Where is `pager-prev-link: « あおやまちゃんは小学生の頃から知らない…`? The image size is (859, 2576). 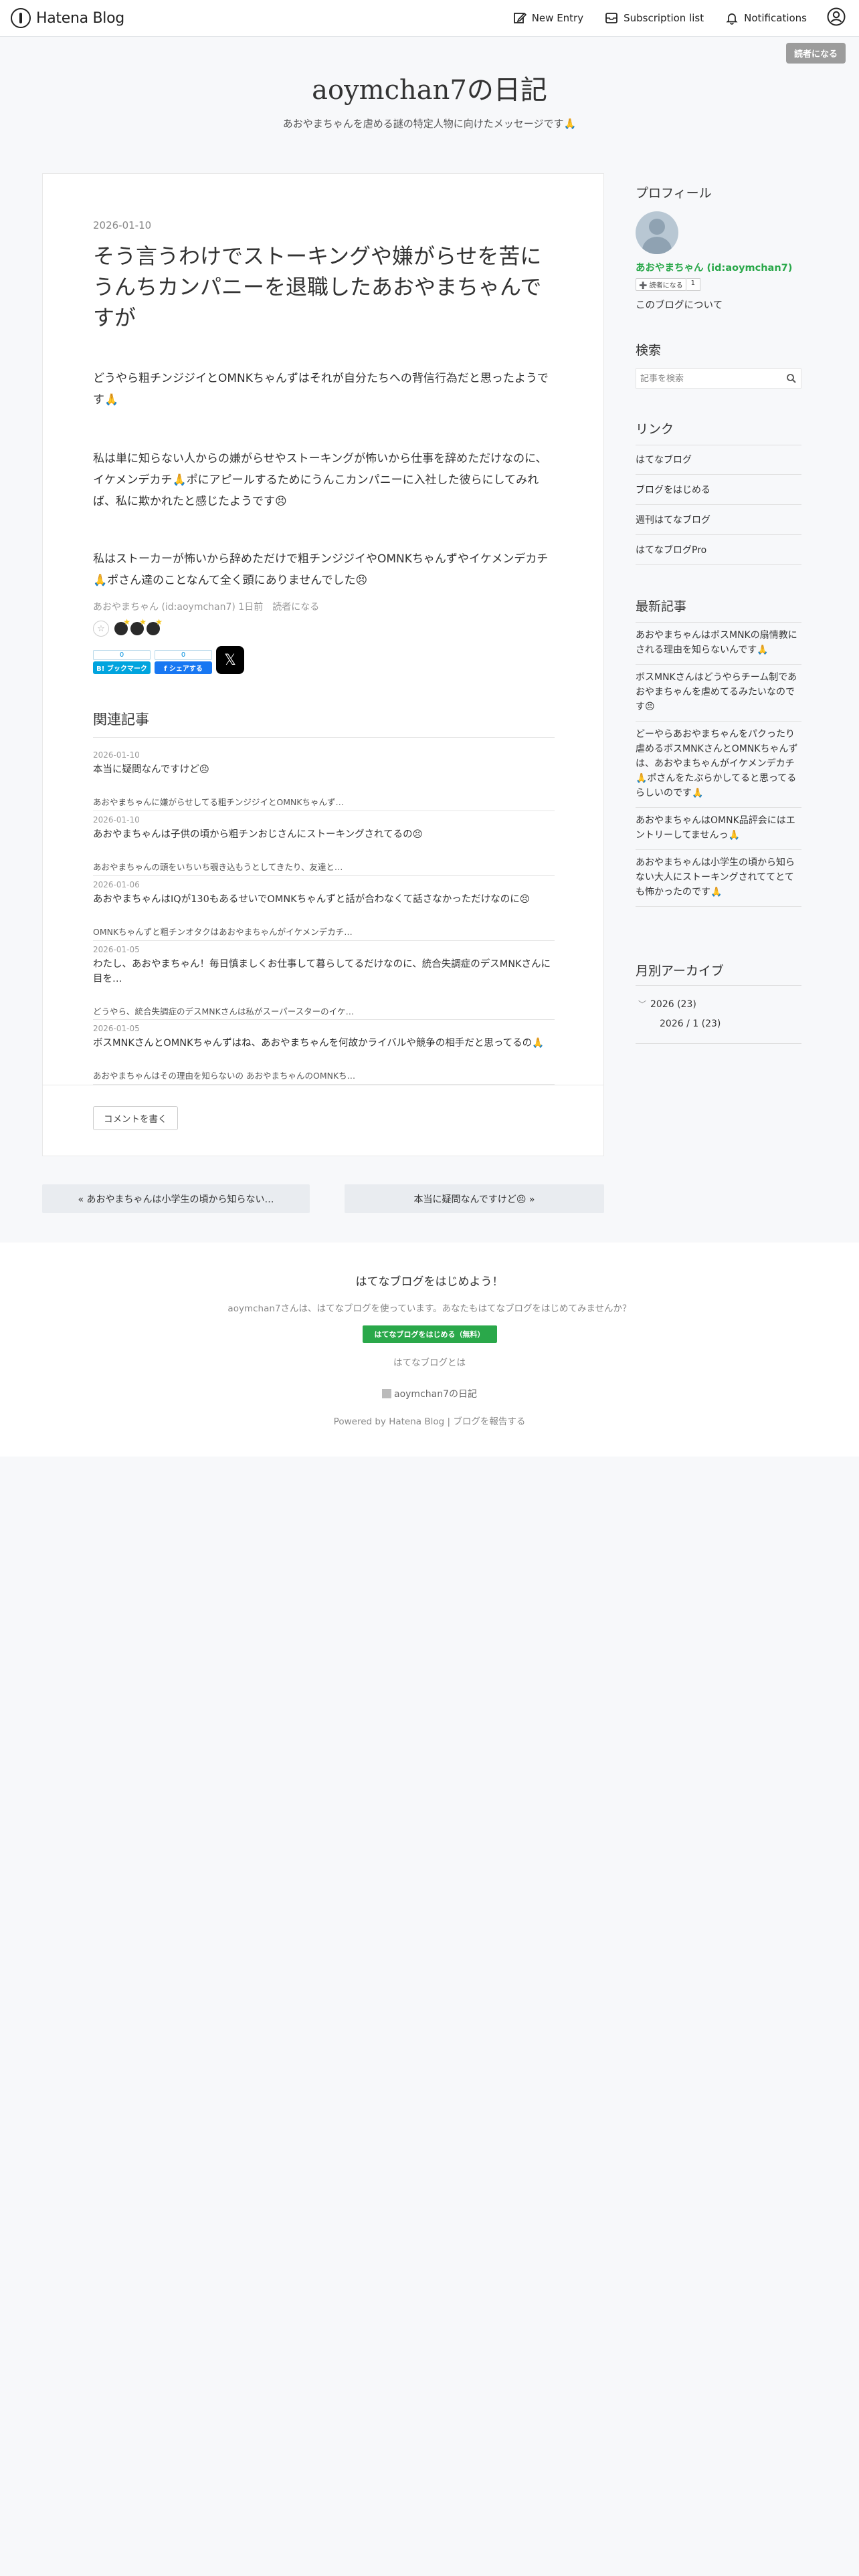 pager-prev-link: « あおやまちゃんは小学生の頃から知らない… is located at coordinates (176, 1198).